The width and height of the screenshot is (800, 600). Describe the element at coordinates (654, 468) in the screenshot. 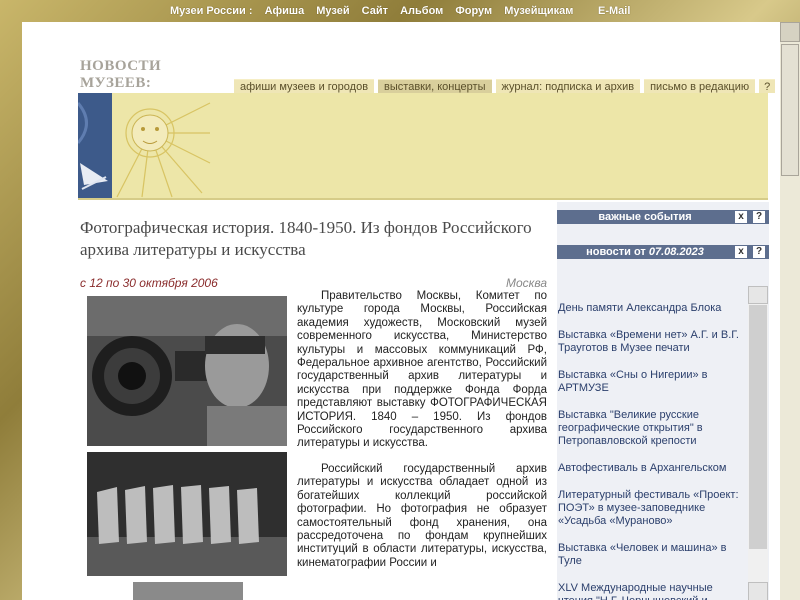

I see `news-item: Автофестиваль в Архангельском` at that location.